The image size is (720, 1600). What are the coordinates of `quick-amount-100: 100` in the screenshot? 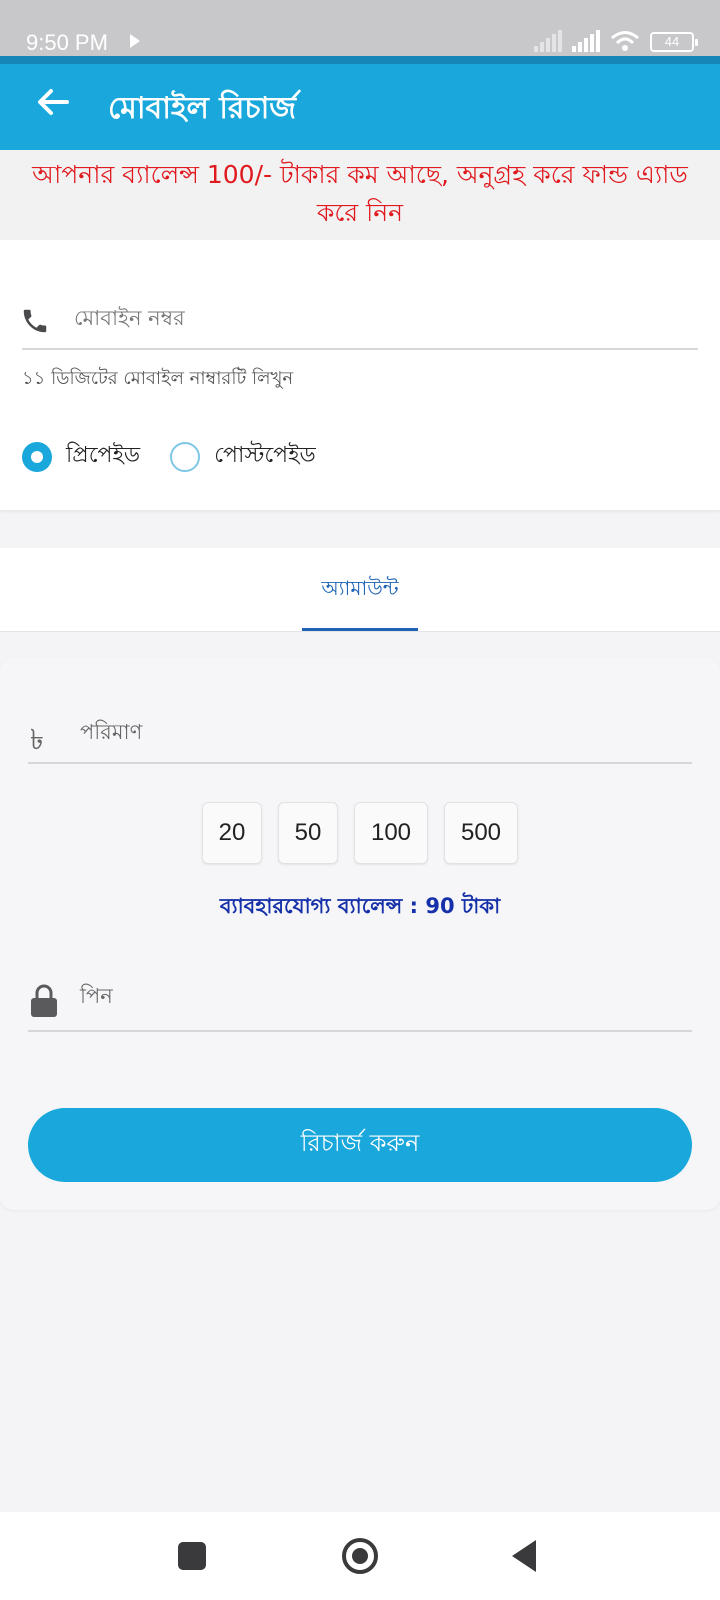 It's located at (391, 833).